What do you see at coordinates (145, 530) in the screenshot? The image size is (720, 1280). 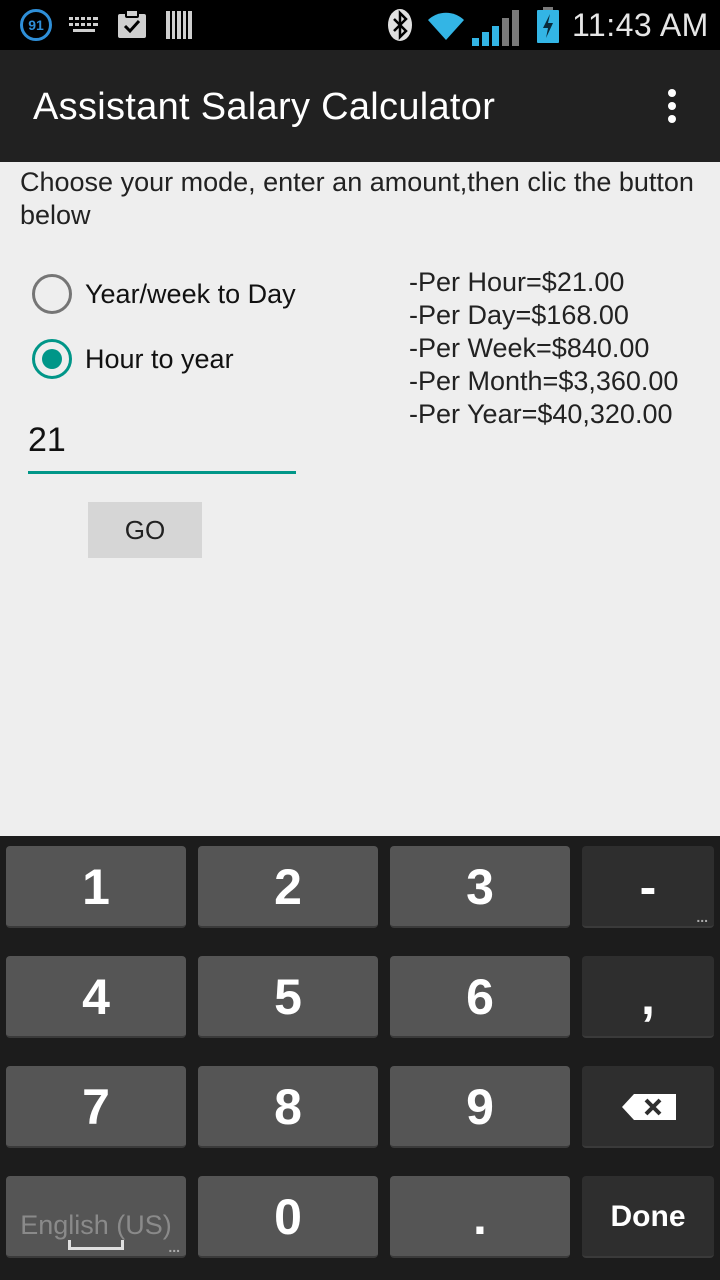 I see `go-button: GO` at bounding box center [145, 530].